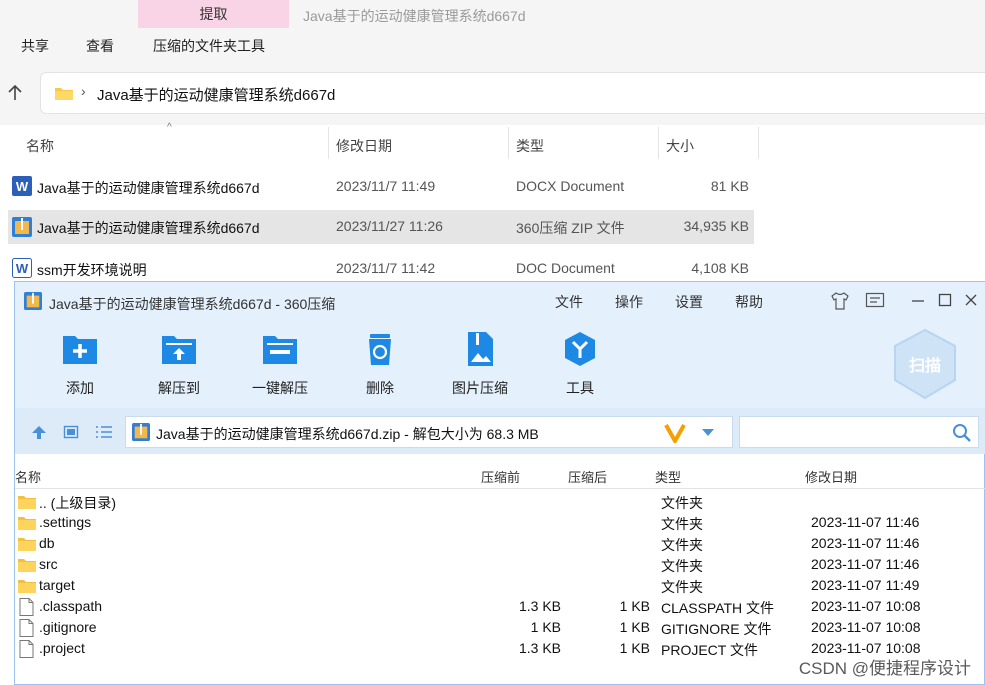  I want to click on address-bar: › Java基于的运动健康管理系统d667d, so click(512, 93).